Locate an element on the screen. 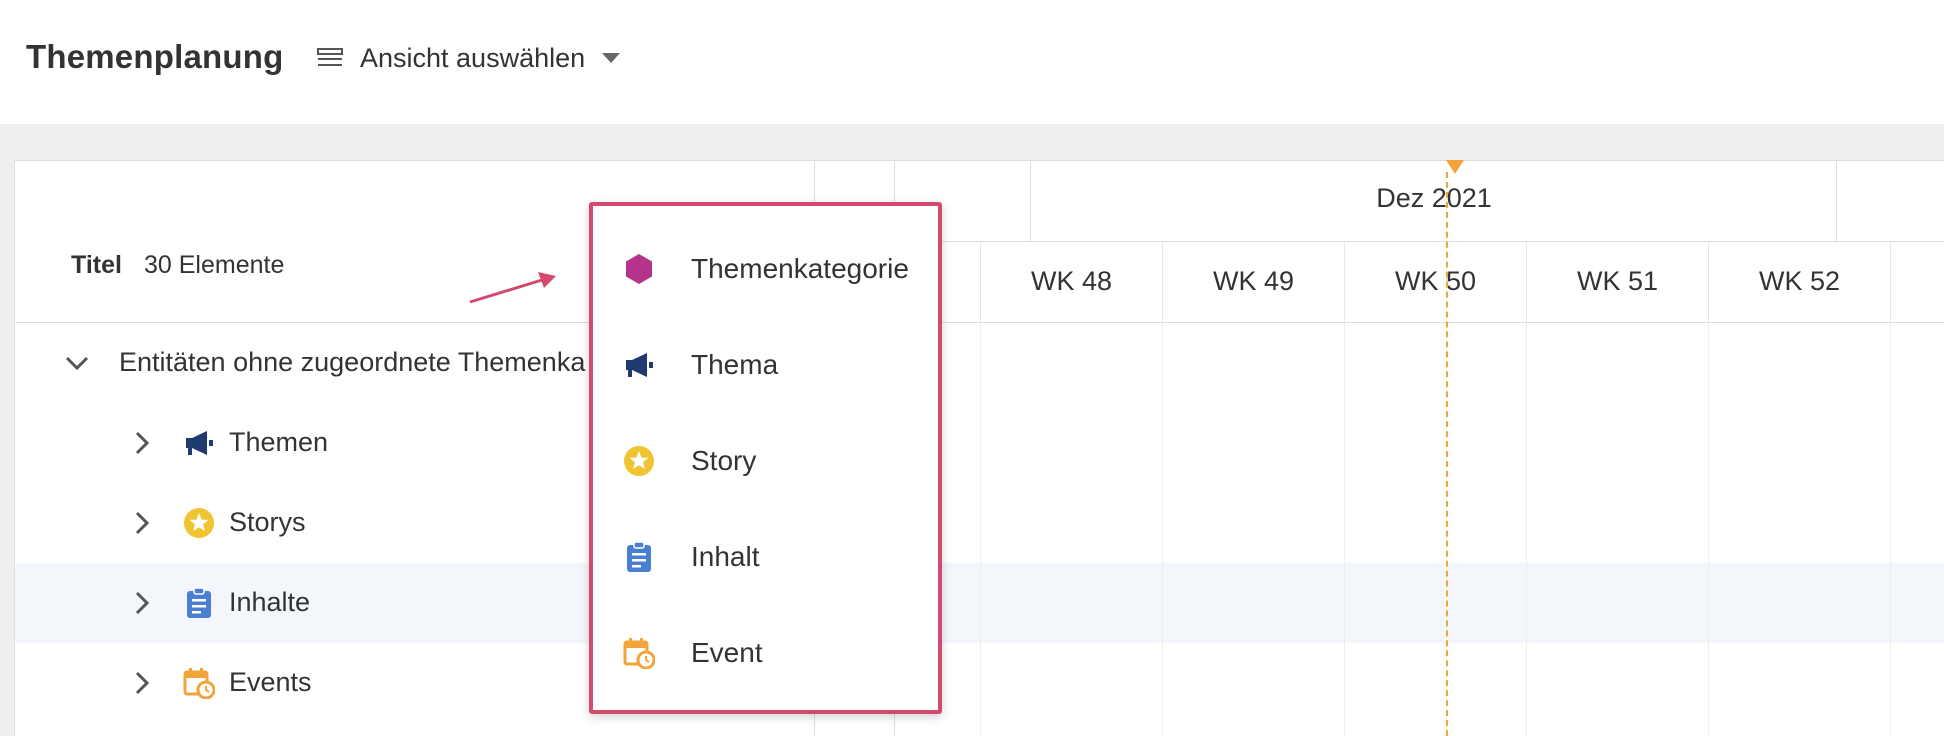 The image size is (1944, 736). chevron-down-icon is located at coordinates (77, 363).